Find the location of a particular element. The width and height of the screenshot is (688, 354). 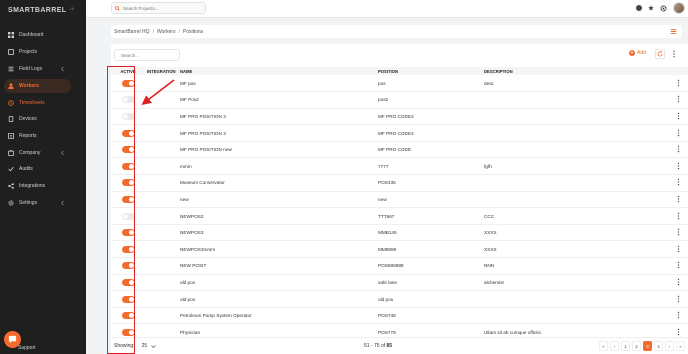

sidebar-item-reports: Reports is located at coordinates (37, 136).